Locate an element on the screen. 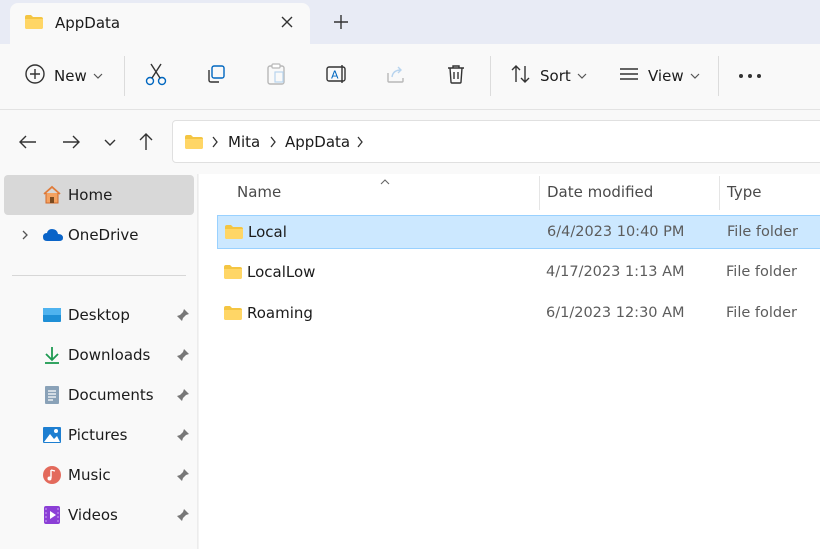 The height and width of the screenshot is (549, 820). copy-button is located at coordinates (216, 76).